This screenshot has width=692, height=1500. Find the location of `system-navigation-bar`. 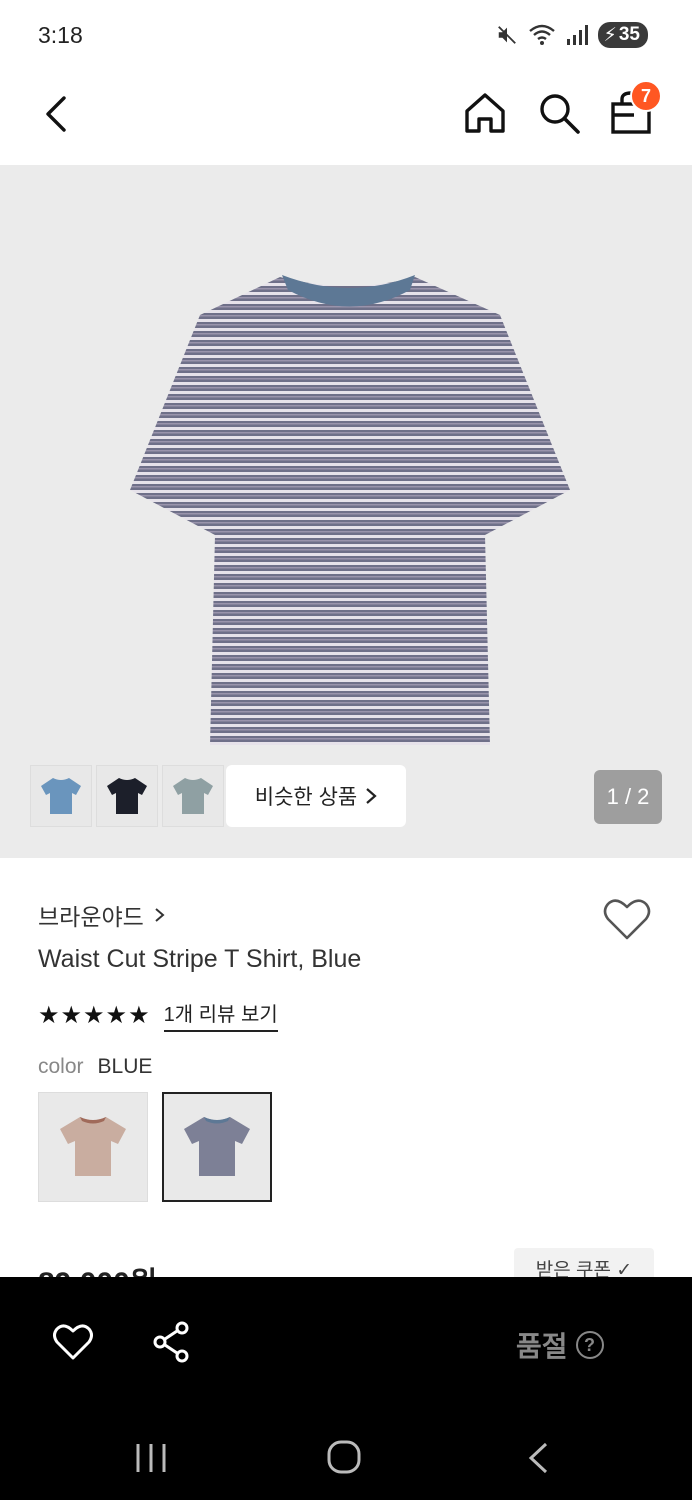

system-navigation-bar is located at coordinates (346, 1458).